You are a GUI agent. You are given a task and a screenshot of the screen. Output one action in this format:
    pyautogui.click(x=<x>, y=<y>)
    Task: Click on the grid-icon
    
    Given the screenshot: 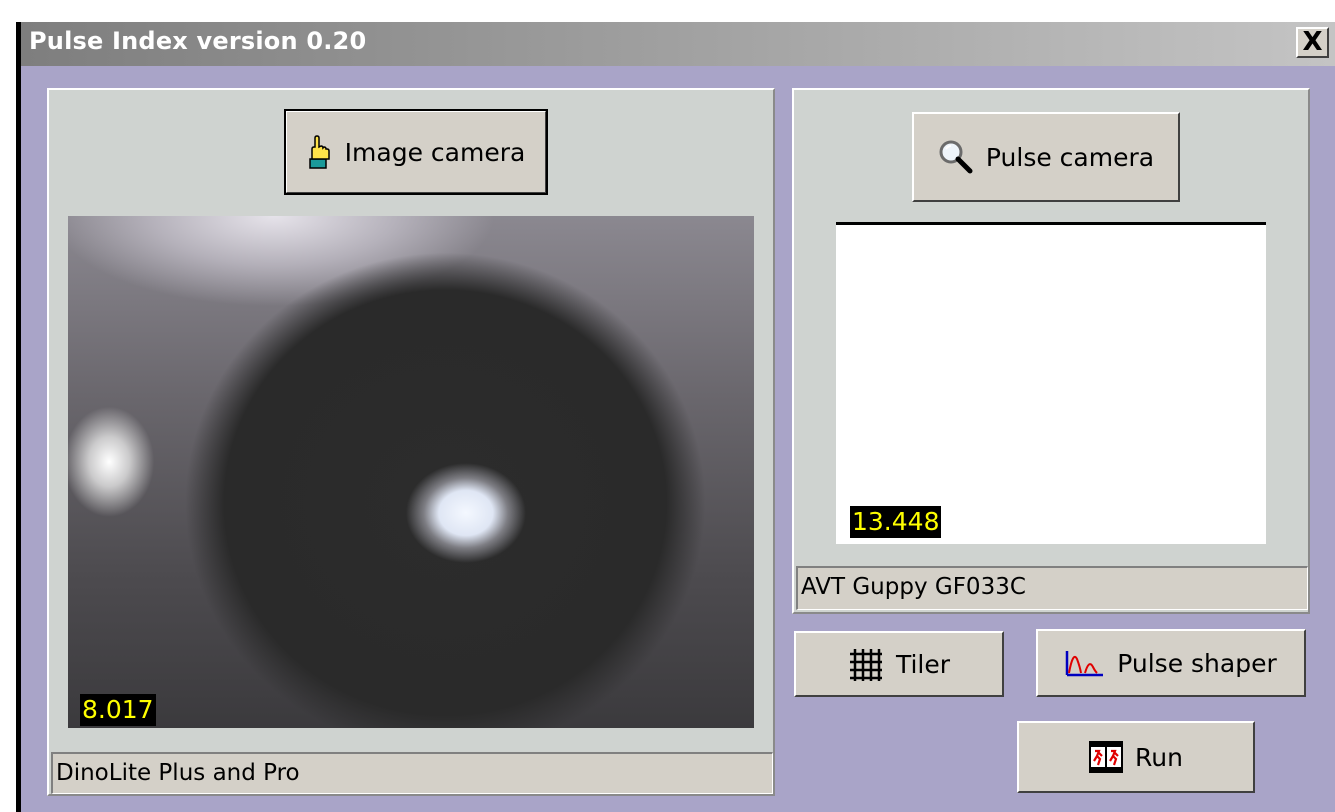 What is the action you would take?
    pyautogui.click(x=866, y=664)
    